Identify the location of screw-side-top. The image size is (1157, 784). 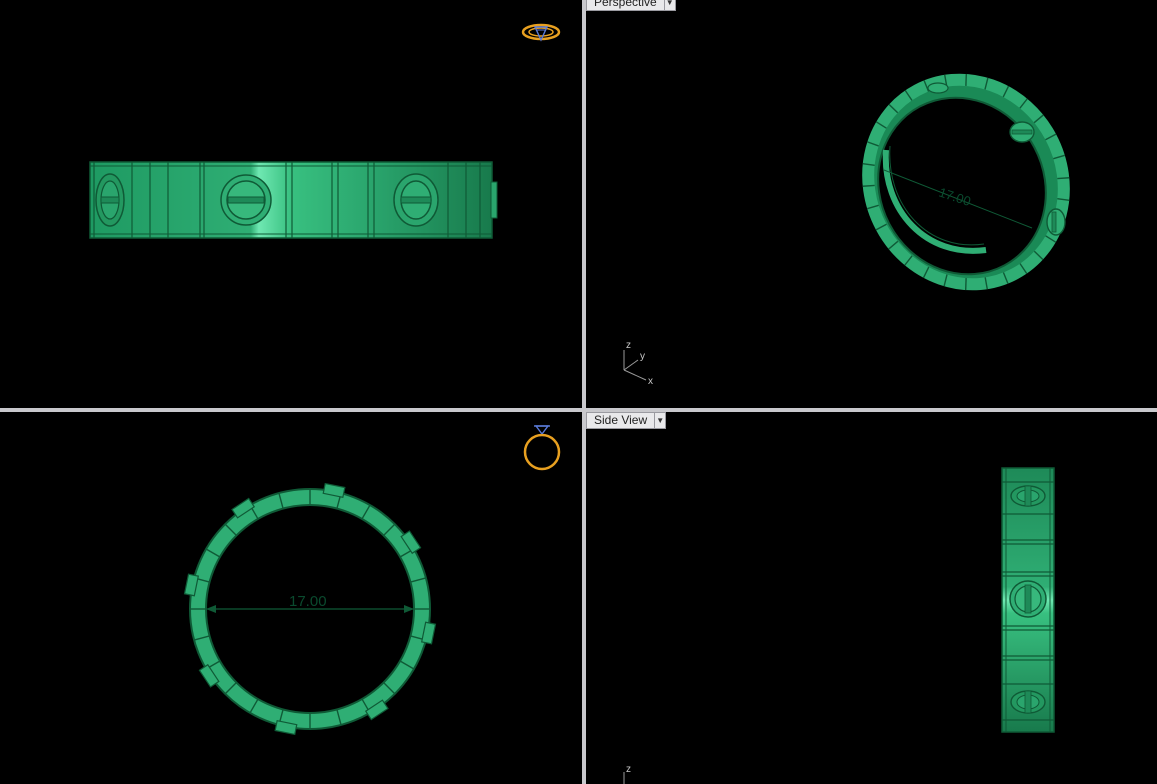
(1028, 496).